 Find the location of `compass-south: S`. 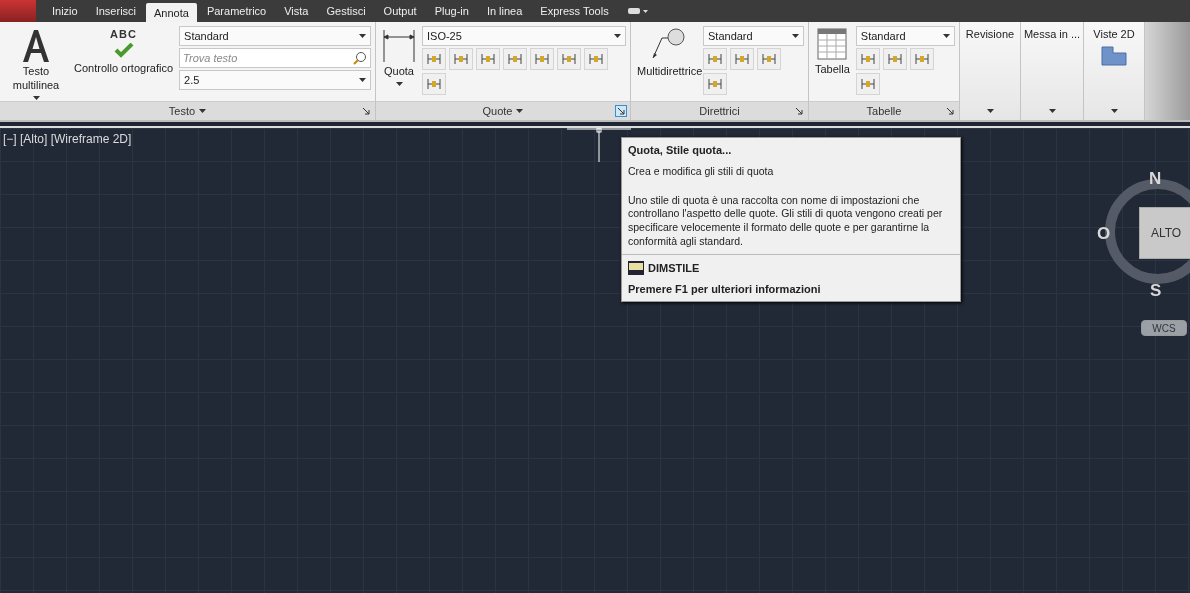

compass-south: S is located at coordinates (1156, 291).